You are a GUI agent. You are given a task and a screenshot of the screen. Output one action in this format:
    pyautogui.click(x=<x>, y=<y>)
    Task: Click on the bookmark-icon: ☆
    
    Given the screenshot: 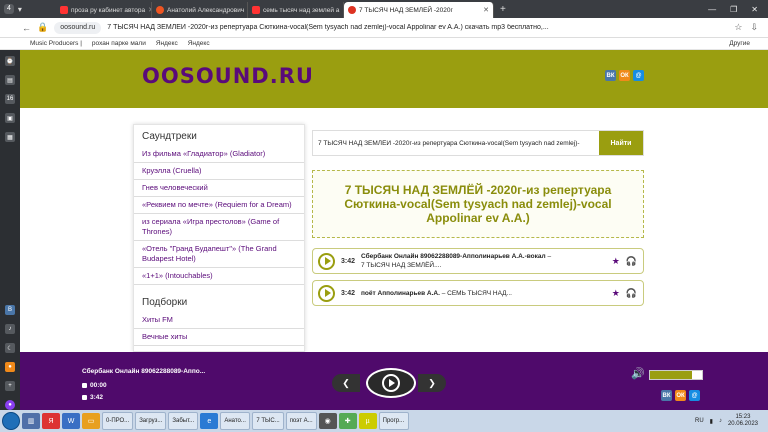 What is the action you would take?
    pyautogui.click(x=738, y=27)
    